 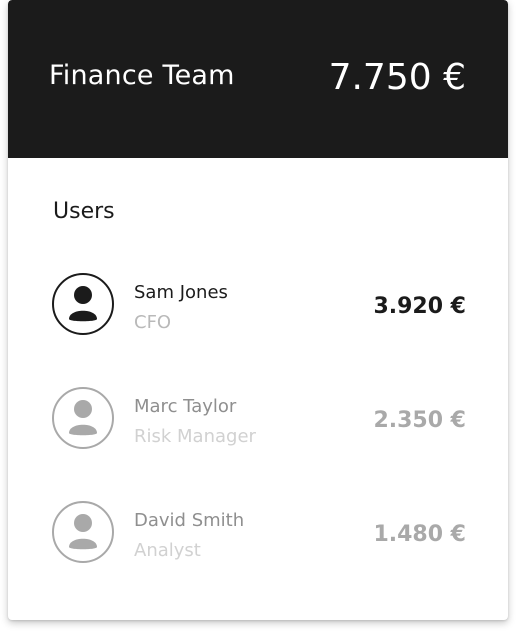 What do you see at coordinates (419, 420) in the screenshot?
I see `user-amount: 2.350 €` at bounding box center [419, 420].